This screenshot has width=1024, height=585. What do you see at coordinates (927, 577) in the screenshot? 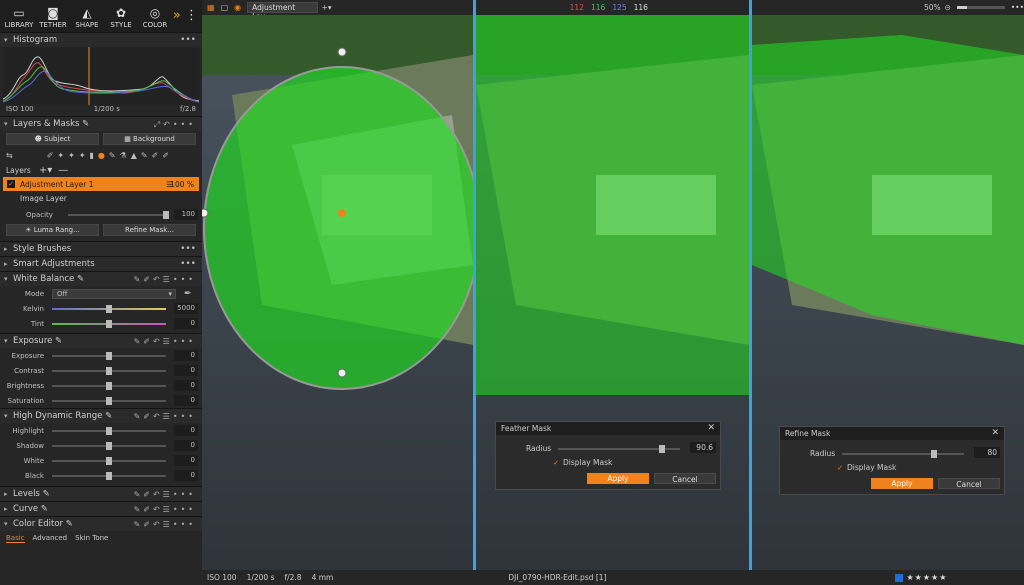
I see `star-rating: ★★★★★` at bounding box center [927, 577].